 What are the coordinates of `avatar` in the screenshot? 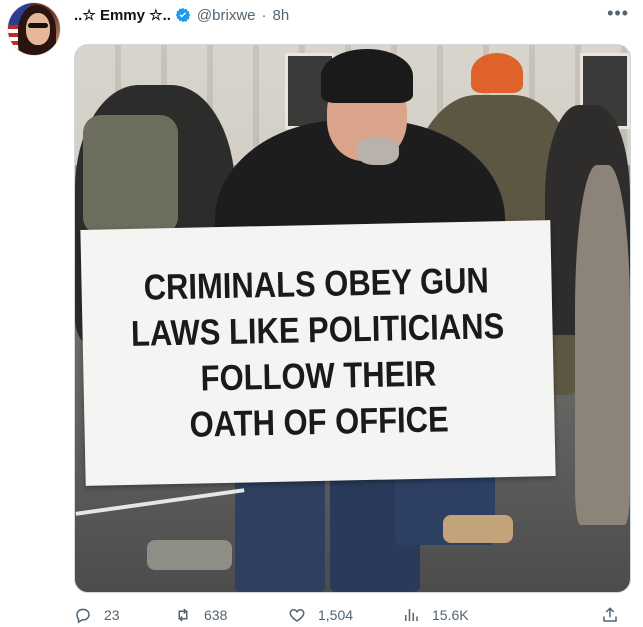 It's located at (34, 29).